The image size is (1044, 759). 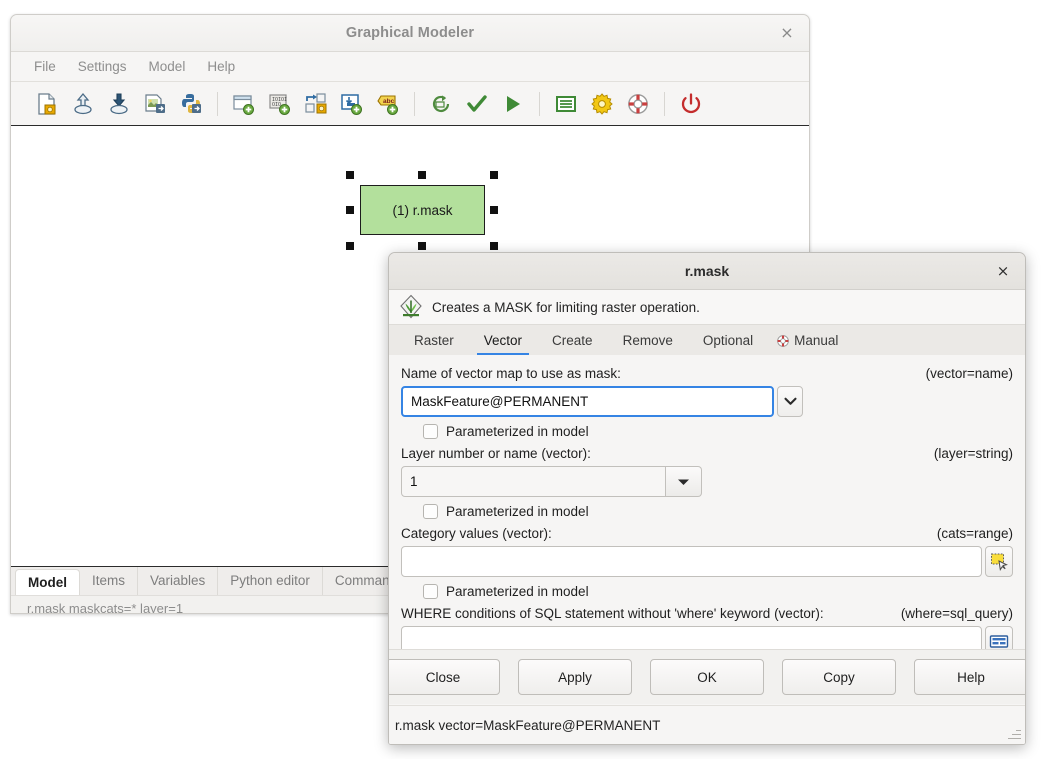 What do you see at coordinates (410, 67) in the screenshot?
I see `modeler-menubar: File Settings Model Help` at bounding box center [410, 67].